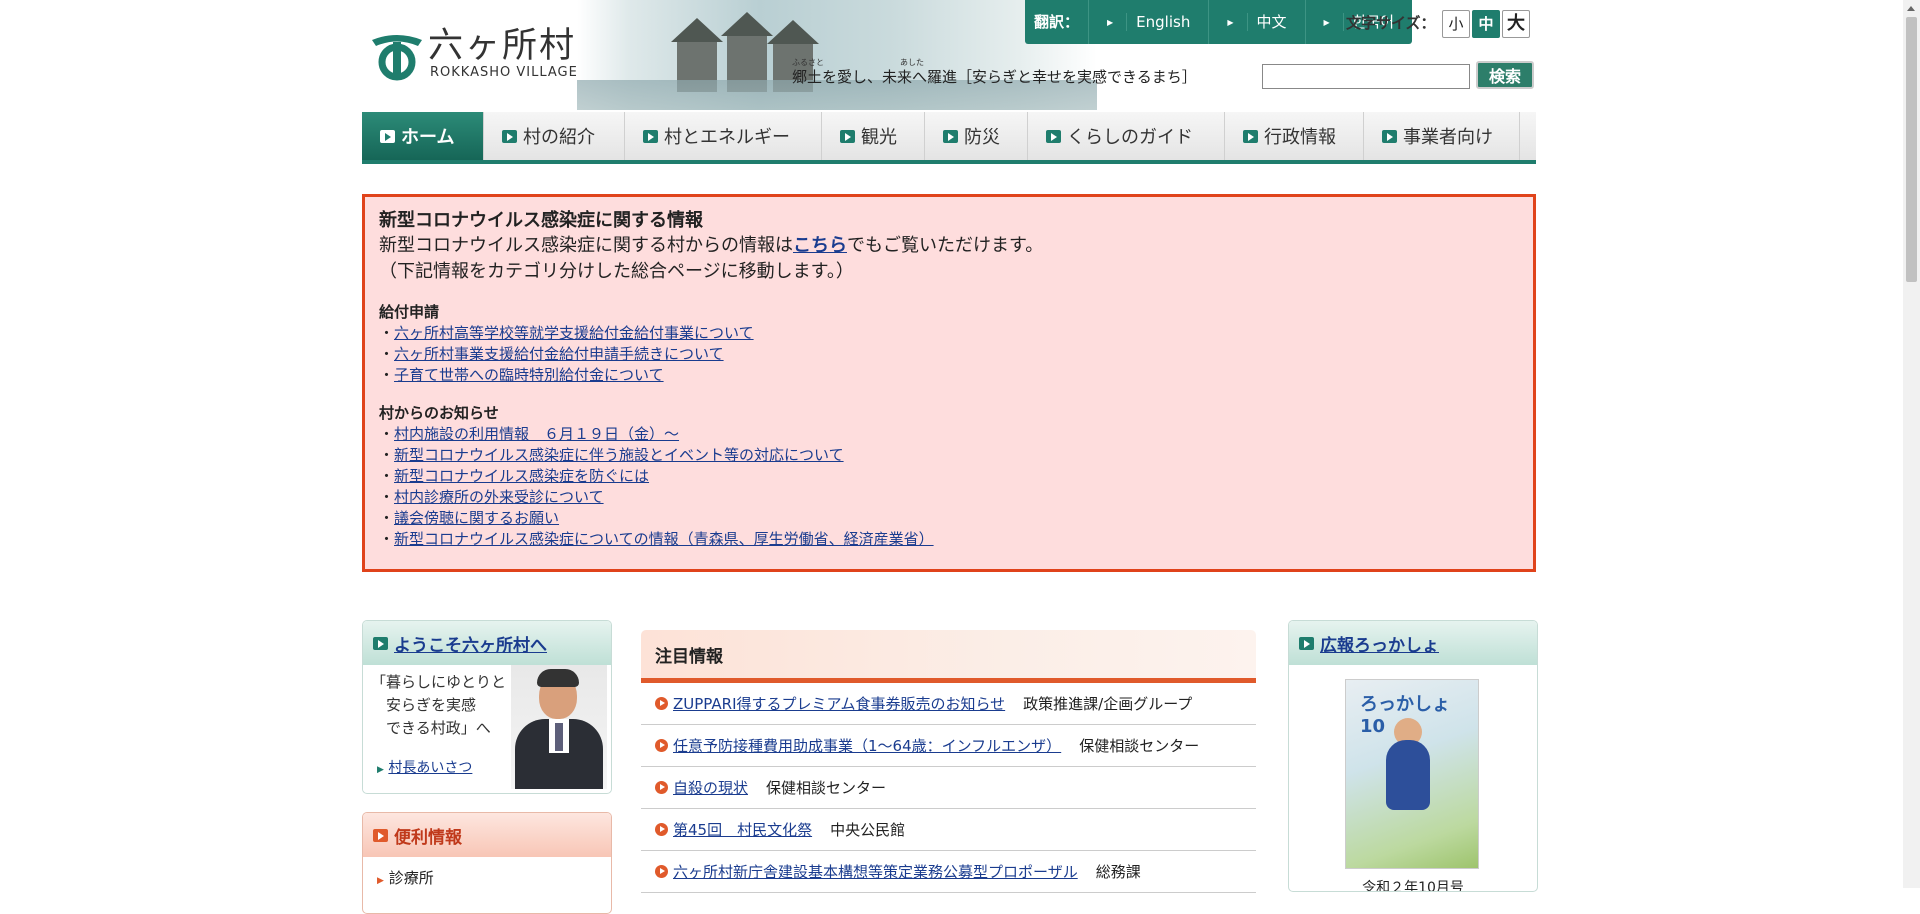 The image size is (1920, 914). I want to click on nav-village-intro: 村の紹介, so click(554, 136).